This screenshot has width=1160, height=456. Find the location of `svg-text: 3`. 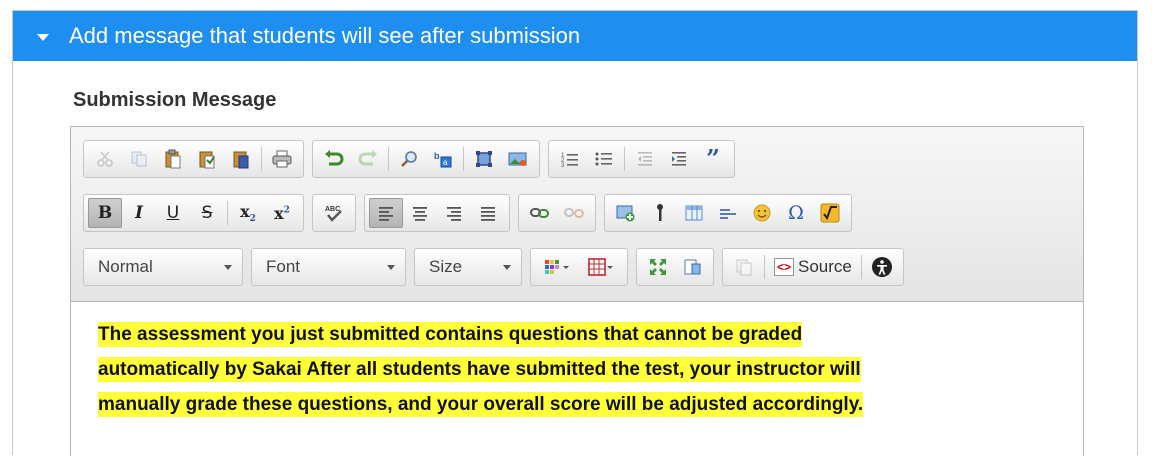

svg-text: 3 is located at coordinates (563, 165).